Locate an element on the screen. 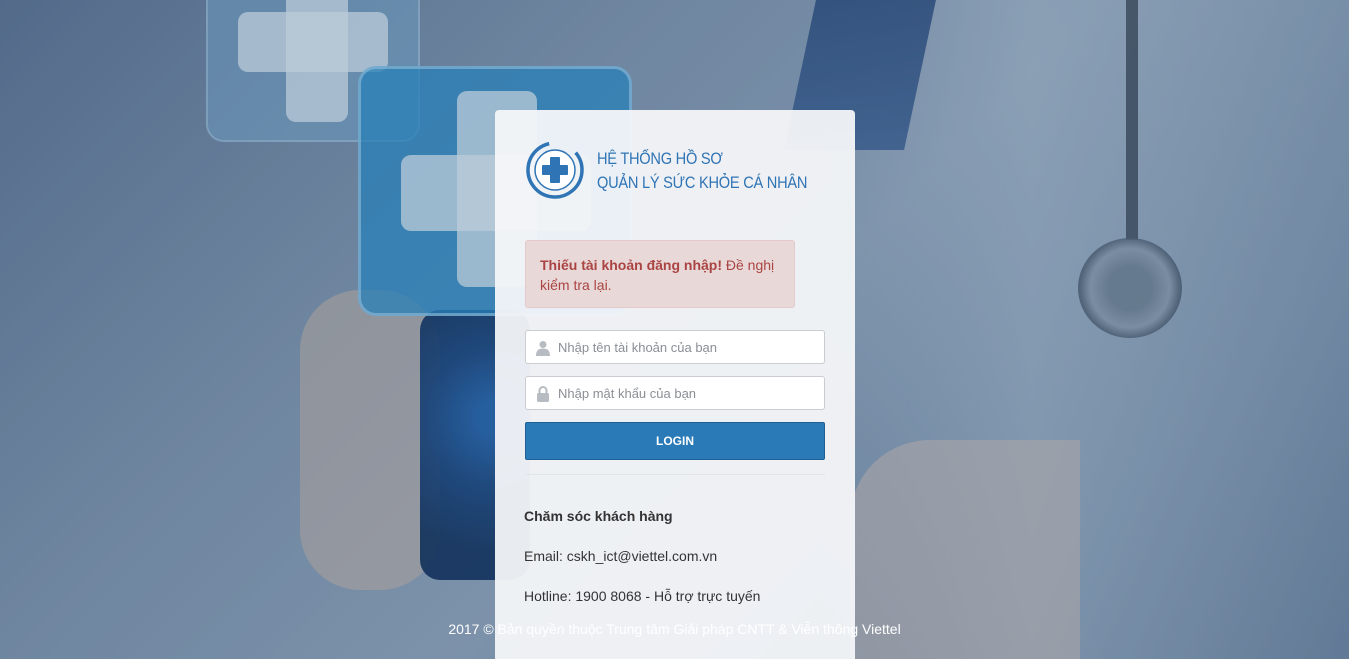 The height and width of the screenshot is (659, 1349). support-title: Chăm sóc khách hàng is located at coordinates (598, 516).